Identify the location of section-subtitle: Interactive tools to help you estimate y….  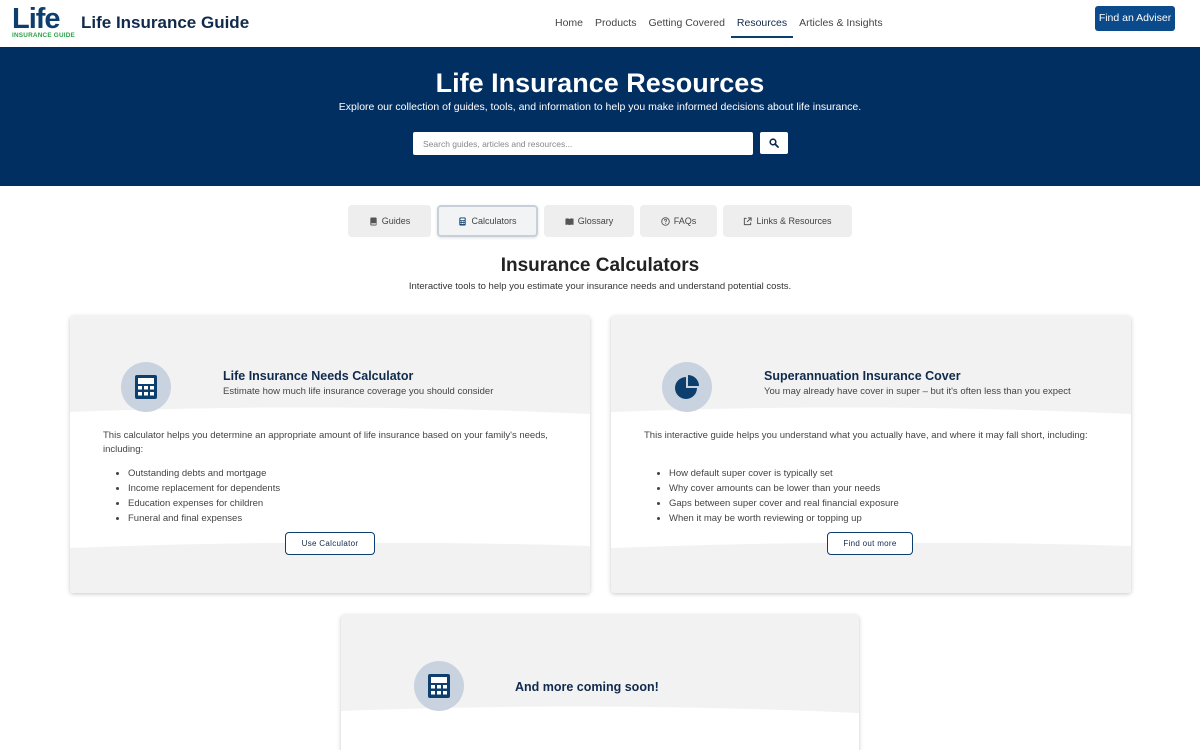
(600, 286).